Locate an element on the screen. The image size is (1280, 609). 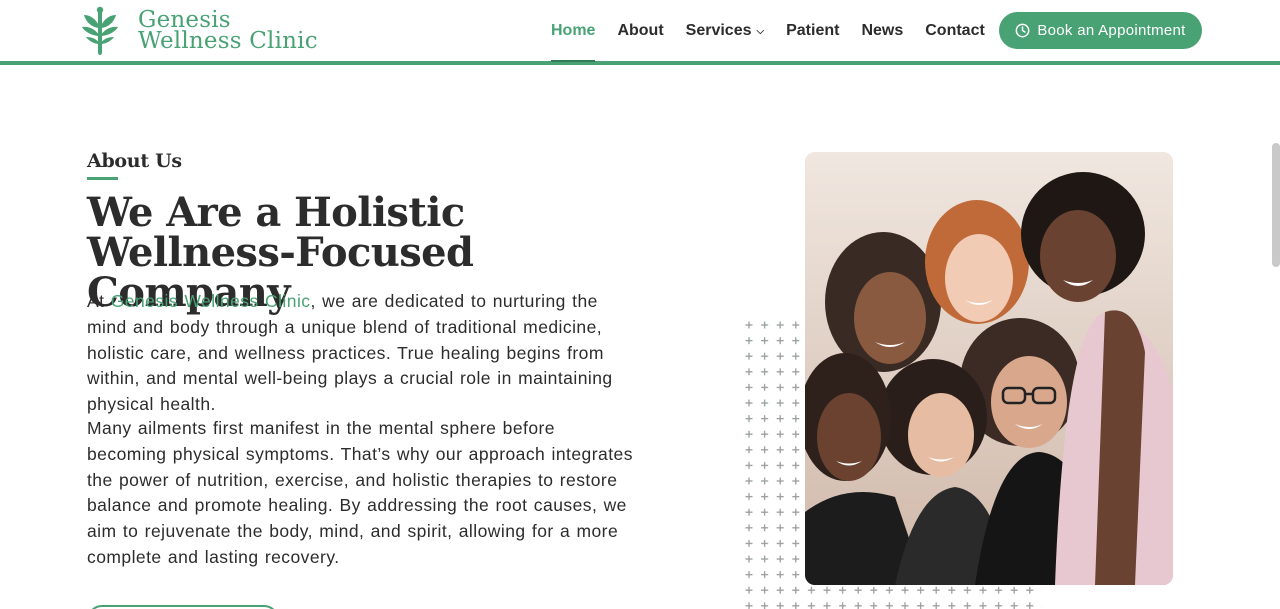
clinic-link: Genesis Wellness Clinic is located at coordinates (211, 301).